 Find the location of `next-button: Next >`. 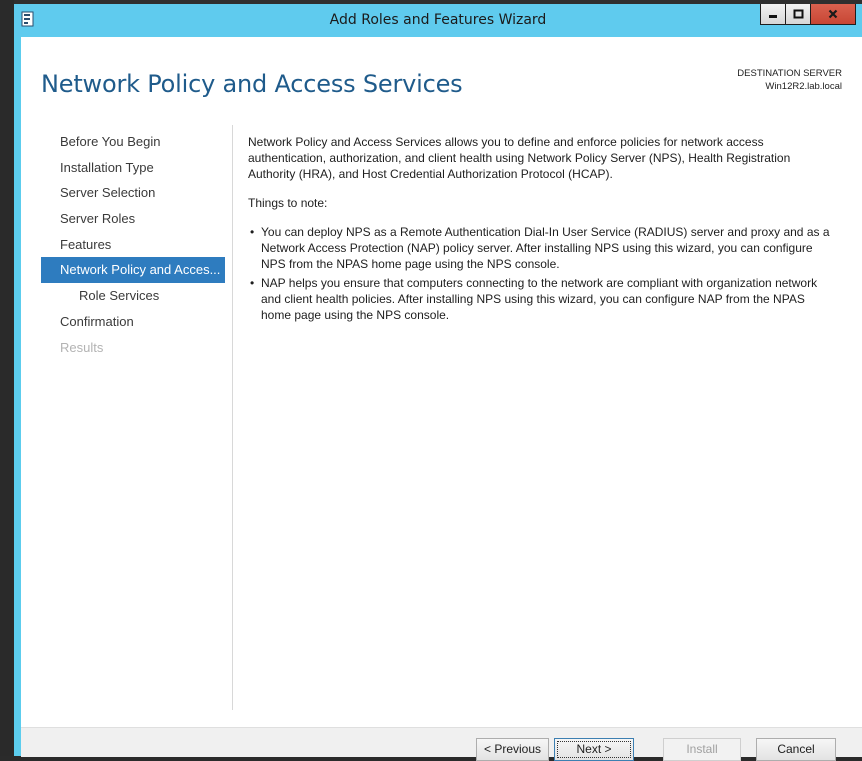

next-button: Next > is located at coordinates (594, 749).